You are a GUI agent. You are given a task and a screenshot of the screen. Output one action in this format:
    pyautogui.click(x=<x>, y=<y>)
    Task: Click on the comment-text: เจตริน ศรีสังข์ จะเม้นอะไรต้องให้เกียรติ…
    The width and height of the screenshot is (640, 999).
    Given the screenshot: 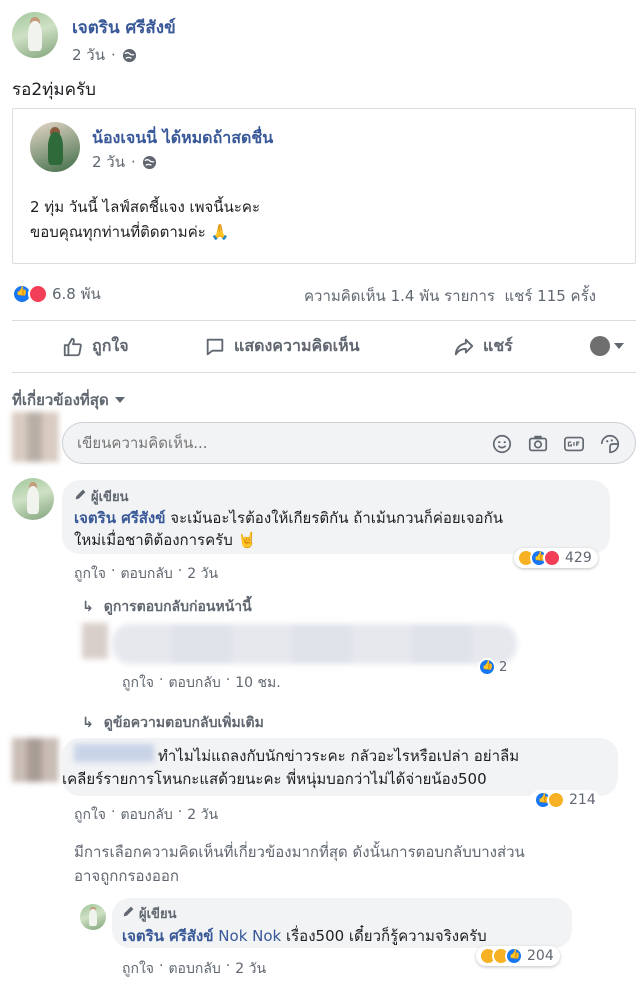 What is the action you would take?
    pyautogui.click(x=339, y=529)
    